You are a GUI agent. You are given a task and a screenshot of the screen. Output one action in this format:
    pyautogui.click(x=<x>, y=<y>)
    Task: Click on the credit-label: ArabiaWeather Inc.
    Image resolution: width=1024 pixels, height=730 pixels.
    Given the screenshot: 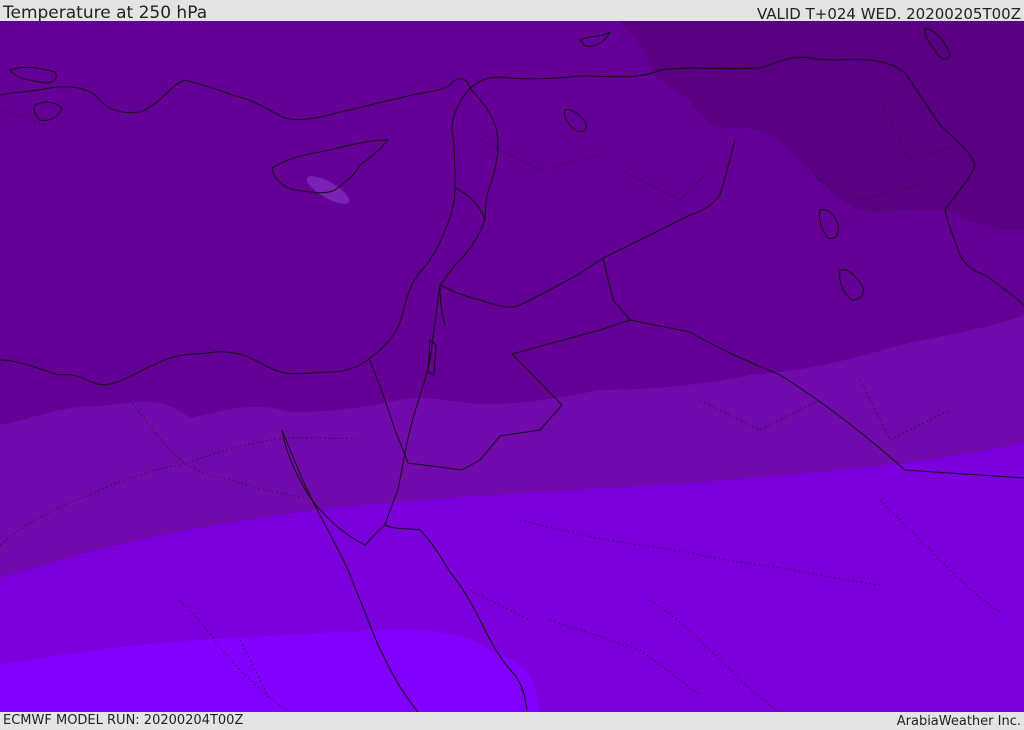 What is the action you would take?
    pyautogui.click(x=958, y=721)
    